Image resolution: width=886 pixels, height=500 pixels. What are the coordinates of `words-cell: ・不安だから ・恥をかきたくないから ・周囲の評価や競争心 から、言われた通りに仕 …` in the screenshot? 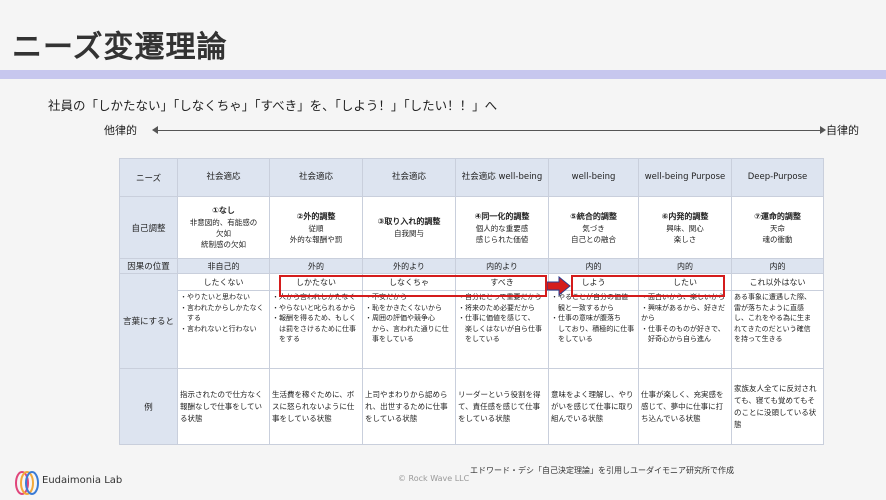 It's located at (409, 329).